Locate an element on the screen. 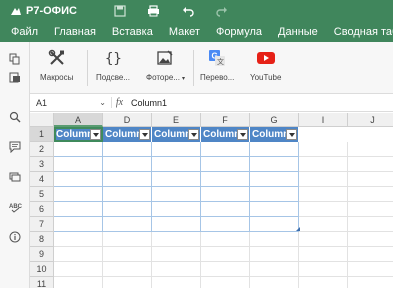 This screenshot has height=288, width=393. print-icon is located at coordinates (154, 11).